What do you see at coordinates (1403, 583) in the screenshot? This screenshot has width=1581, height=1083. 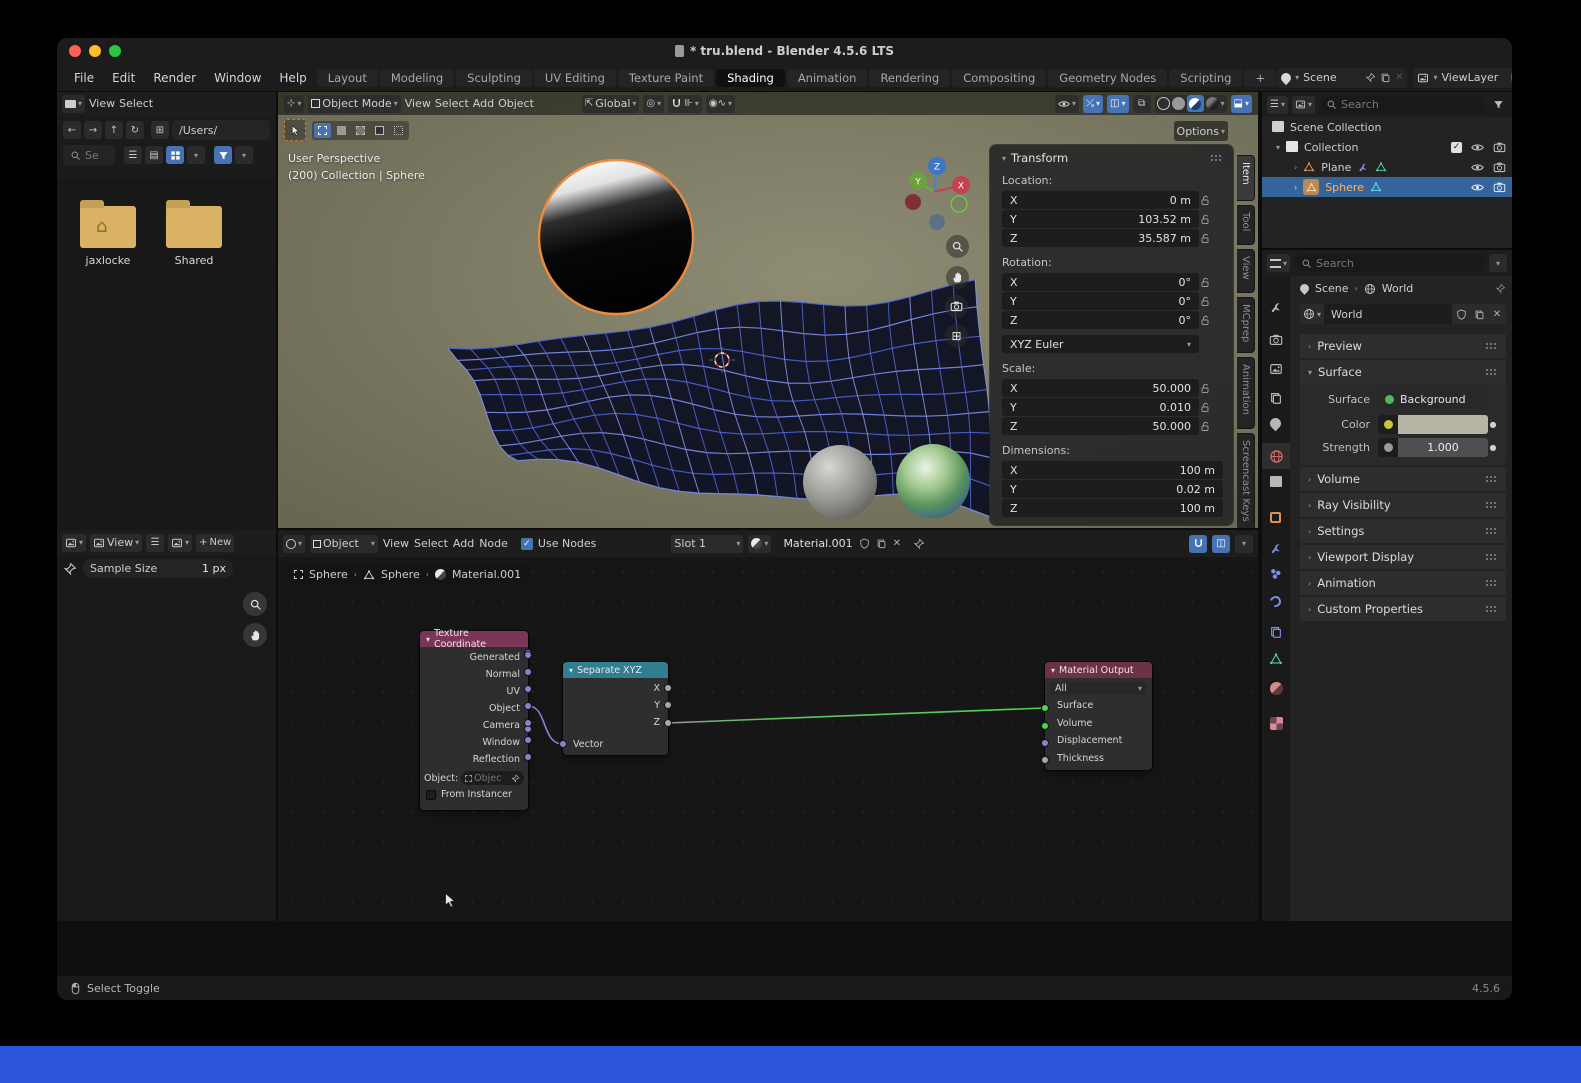 I see `panel-animation: › Animation` at bounding box center [1403, 583].